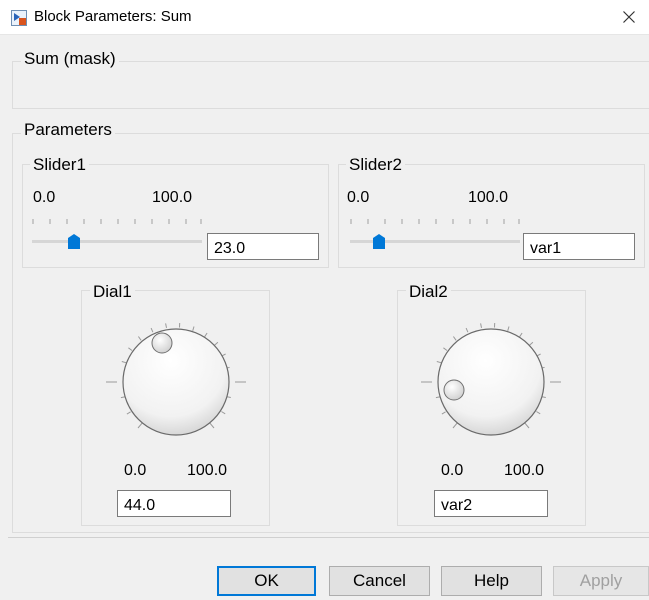 Image resolution: width=649 pixels, height=600 pixels. I want to click on slider1-label: Slider1, so click(59, 165).